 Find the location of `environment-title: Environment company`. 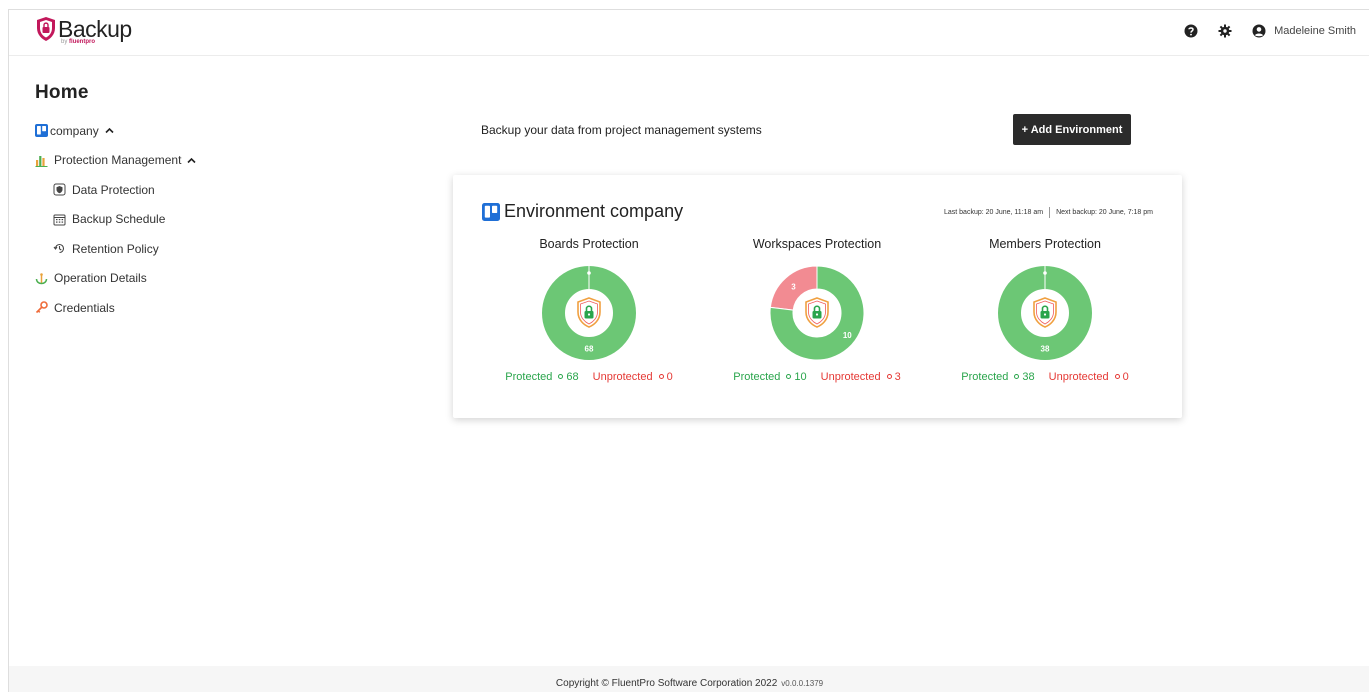

environment-title: Environment company is located at coordinates (582, 211).